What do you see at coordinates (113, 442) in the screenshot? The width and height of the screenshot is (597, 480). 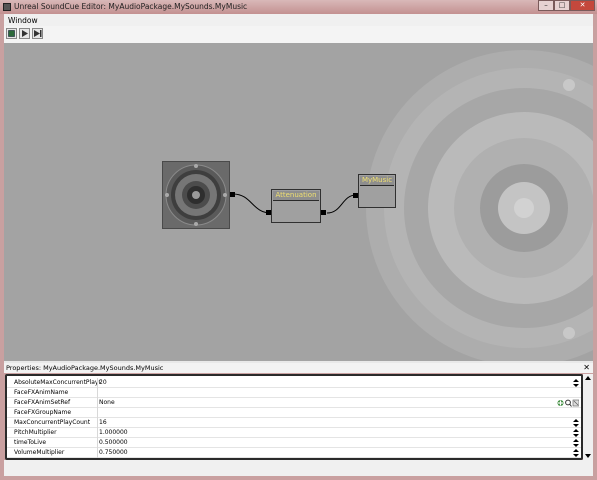 I see `property-value: 0.500000` at bounding box center [113, 442].